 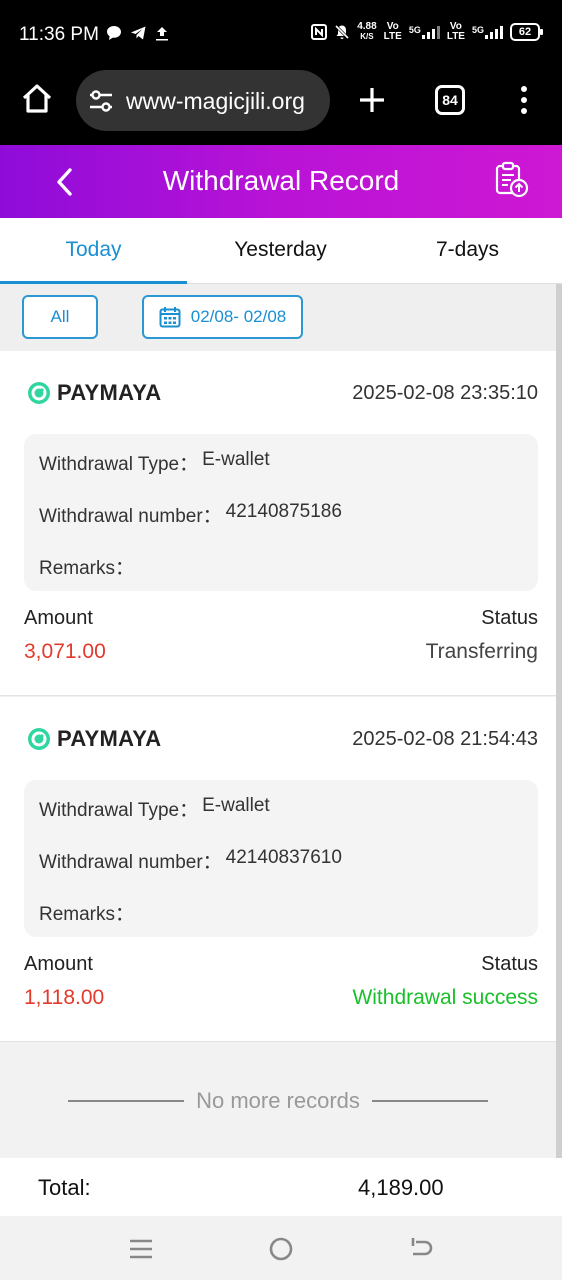 I want to click on site-settings-icon, so click(x=101, y=101).